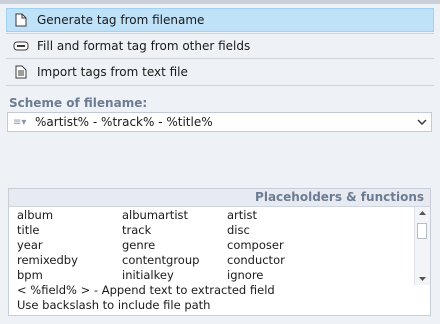 The image size is (440, 324). What do you see at coordinates (215, 230) in the screenshot?
I see `placeholders-row: title track disc` at bounding box center [215, 230].